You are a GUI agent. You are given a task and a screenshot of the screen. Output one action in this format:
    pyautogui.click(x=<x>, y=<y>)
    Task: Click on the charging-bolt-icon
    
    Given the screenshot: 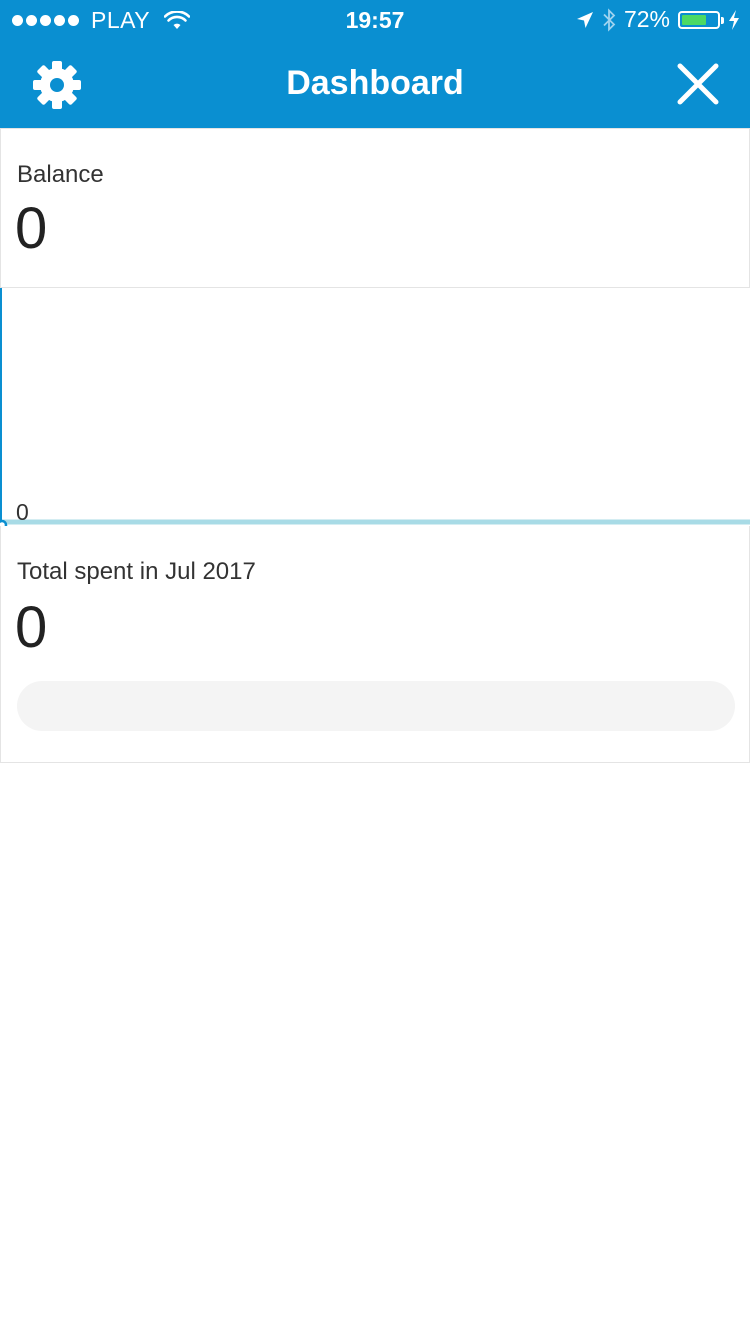 What is the action you would take?
    pyautogui.click(x=734, y=19)
    